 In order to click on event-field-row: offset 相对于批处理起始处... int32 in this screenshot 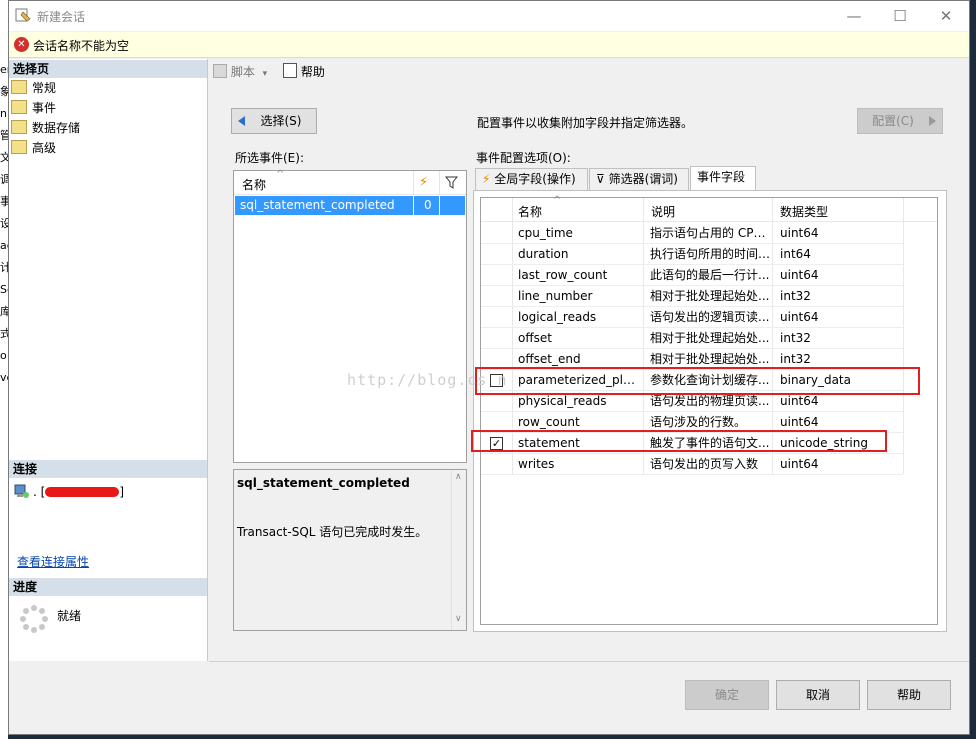, I will do `click(709, 338)`.